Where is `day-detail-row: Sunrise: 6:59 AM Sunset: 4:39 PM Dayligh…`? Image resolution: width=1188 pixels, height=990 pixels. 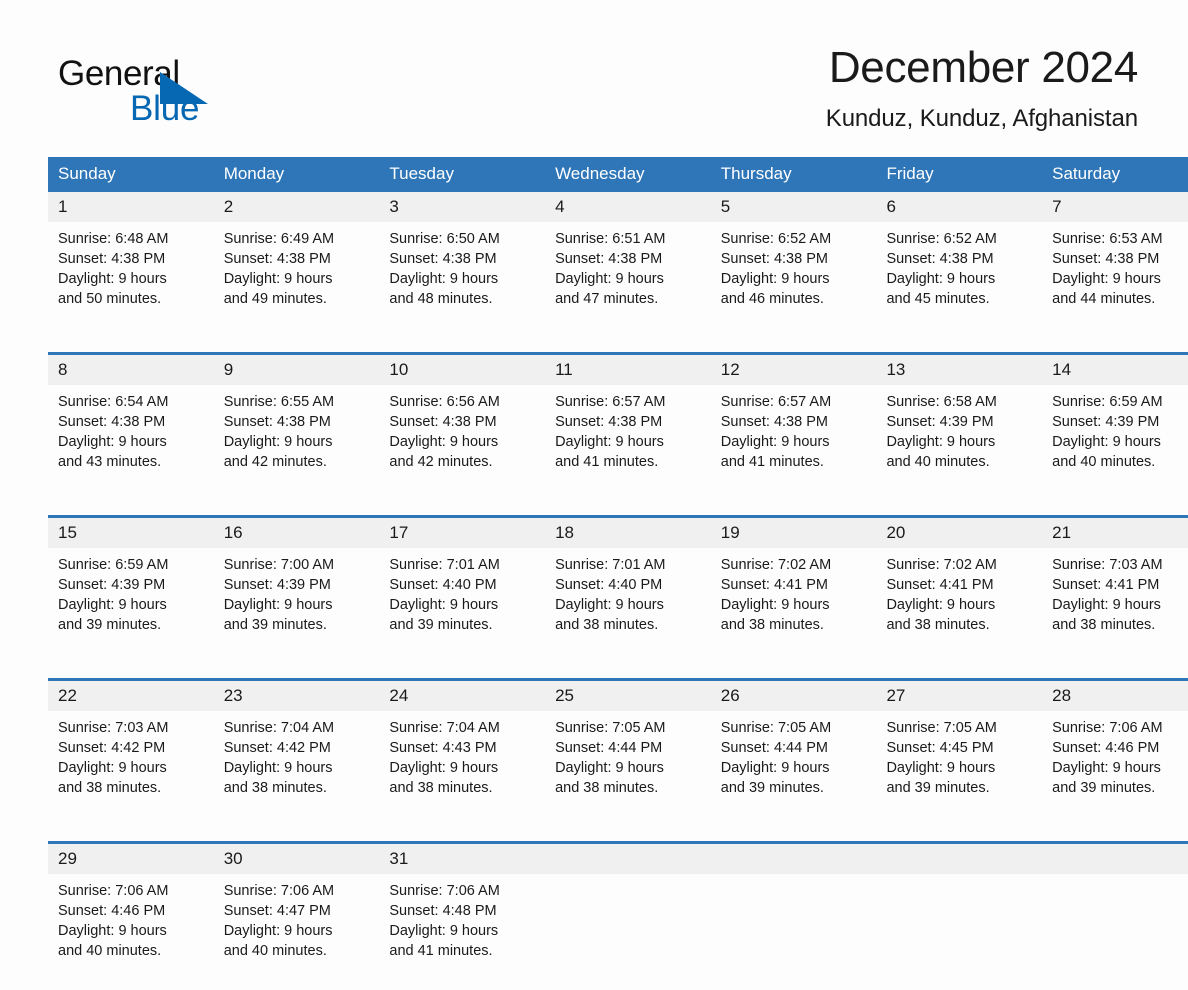 day-detail-row: Sunrise: 6:59 AM Sunset: 4:39 PM Dayligh… is located at coordinates (618, 606).